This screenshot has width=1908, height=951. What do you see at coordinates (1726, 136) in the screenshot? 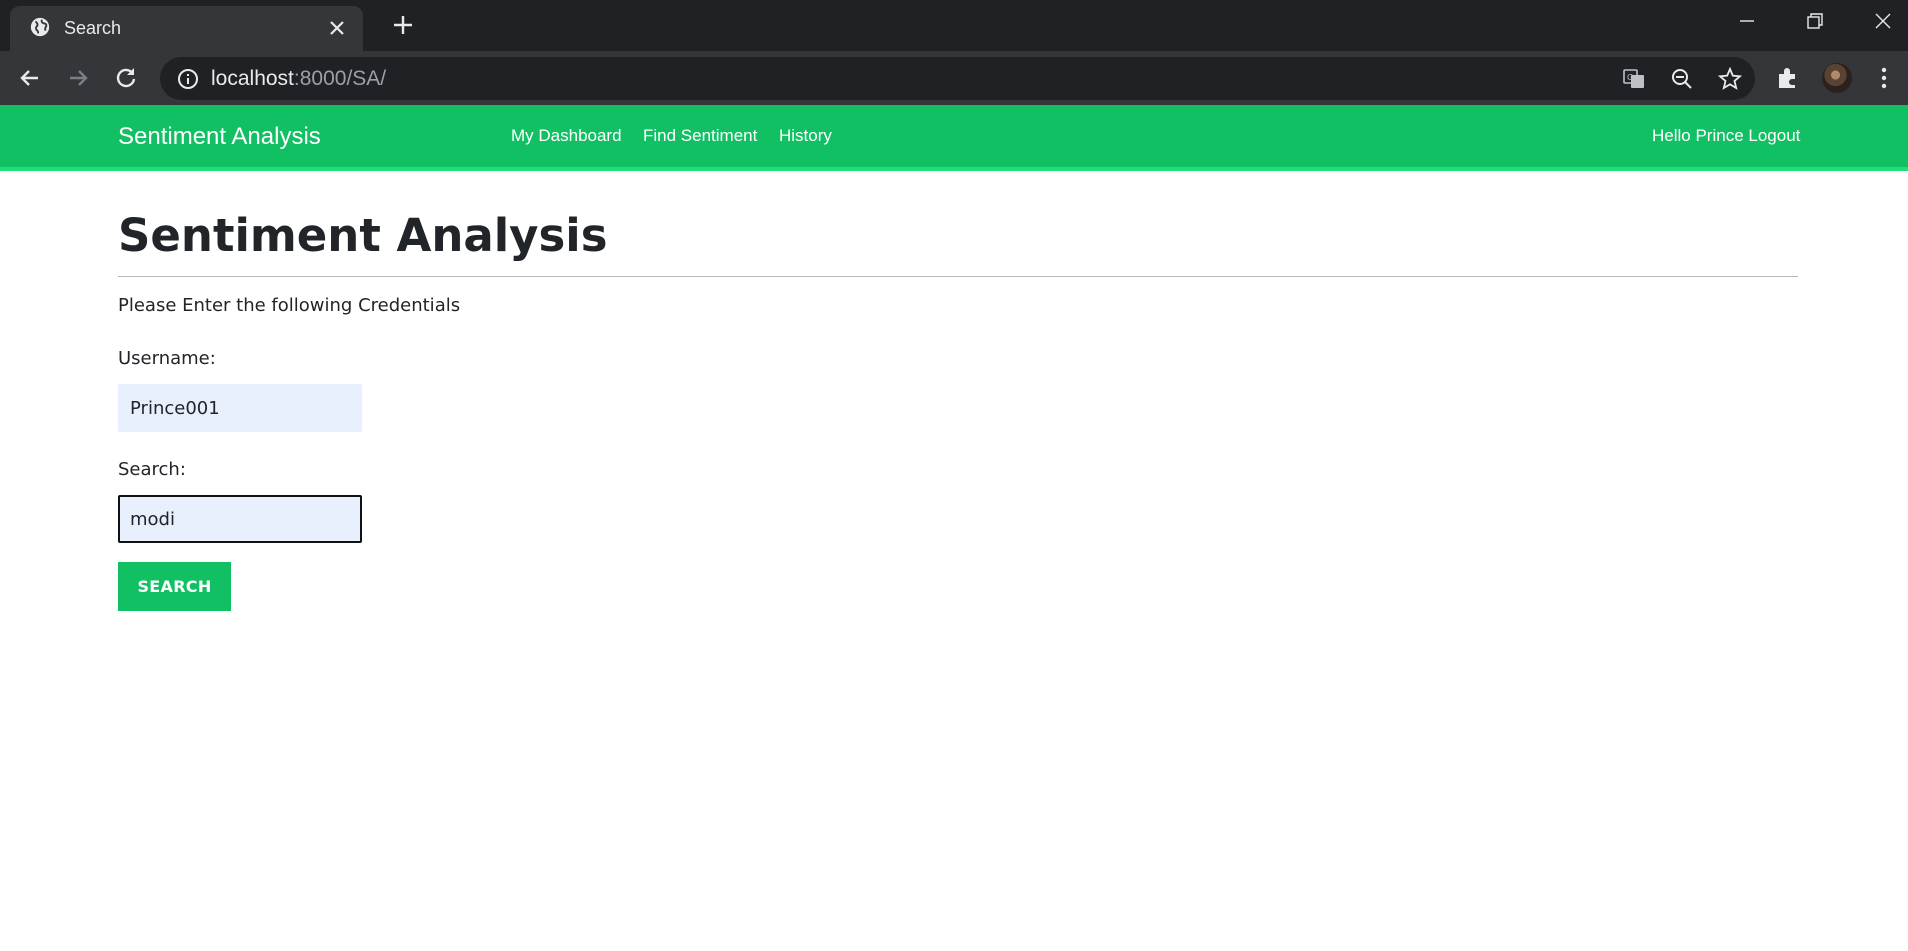
I see `nav-user-logout: Hello Prince Logout` at bounding box center [1726, 136].